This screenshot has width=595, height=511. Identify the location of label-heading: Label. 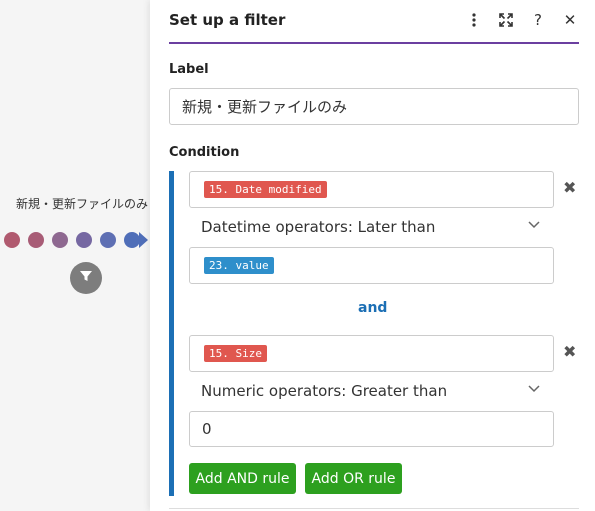
(189, 69).